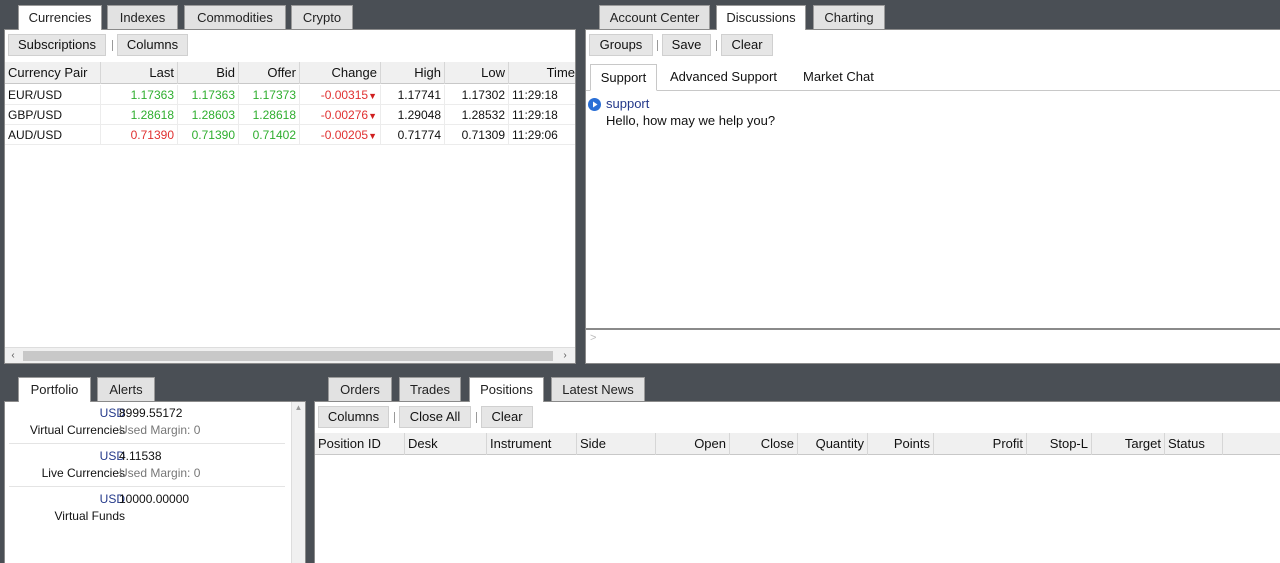  Describe the element at coordinates (654, 17) in the screenshot. I see `tab-account-center: Account Center` at that location.